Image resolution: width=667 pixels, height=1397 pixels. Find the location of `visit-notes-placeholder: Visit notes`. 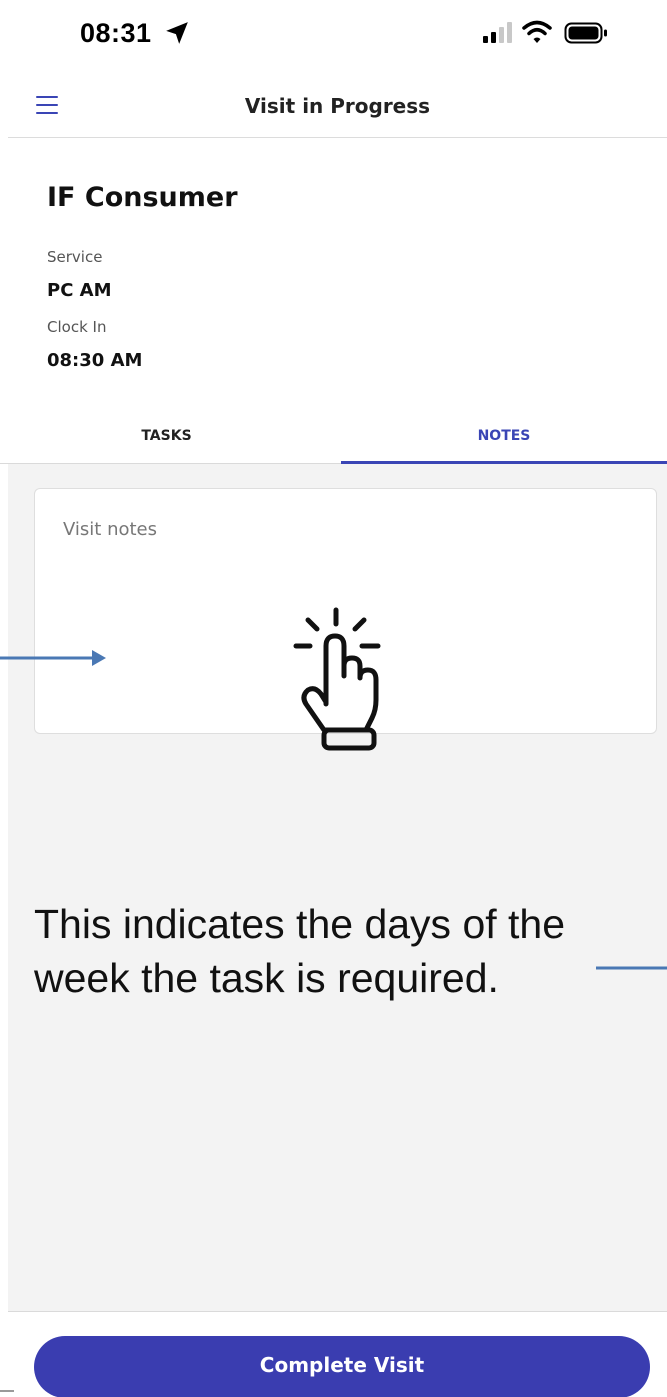

visit-notes-placeholder: Visit notes is located at coordinates (110, 529).